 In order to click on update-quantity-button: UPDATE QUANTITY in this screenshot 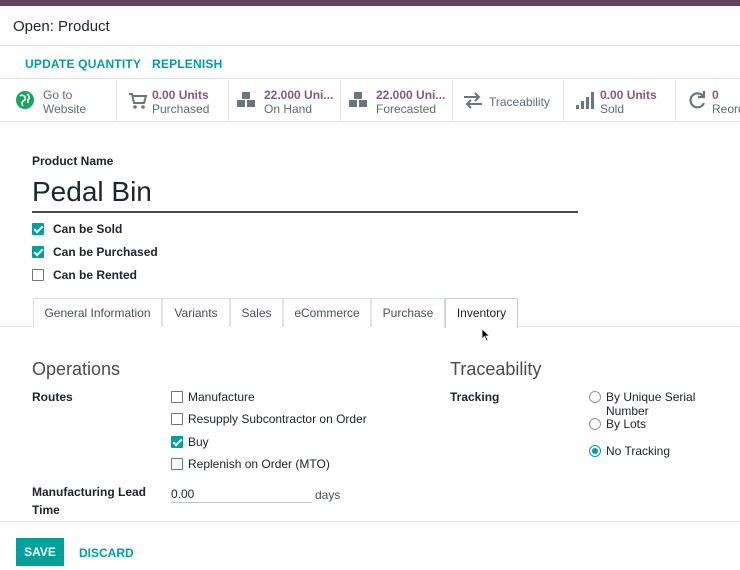, I will do `click(83, 64)`.